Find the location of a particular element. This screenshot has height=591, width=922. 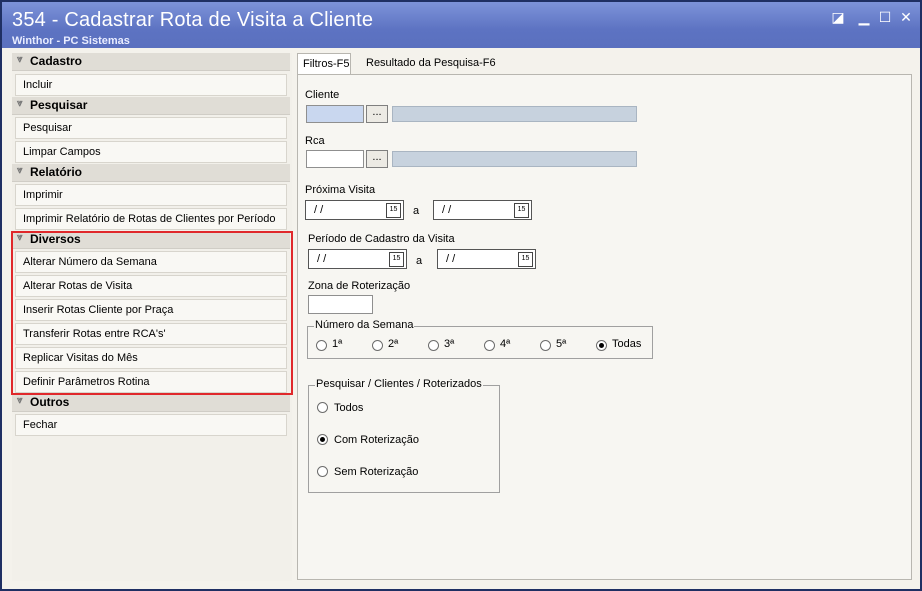

proxima-visita-label: Próxima Visita is located at coordinates (340, 190).